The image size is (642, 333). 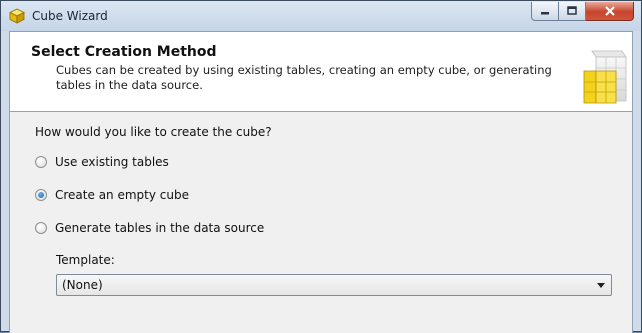 I want to click on maximize-icon, so click(x=572, y=10).